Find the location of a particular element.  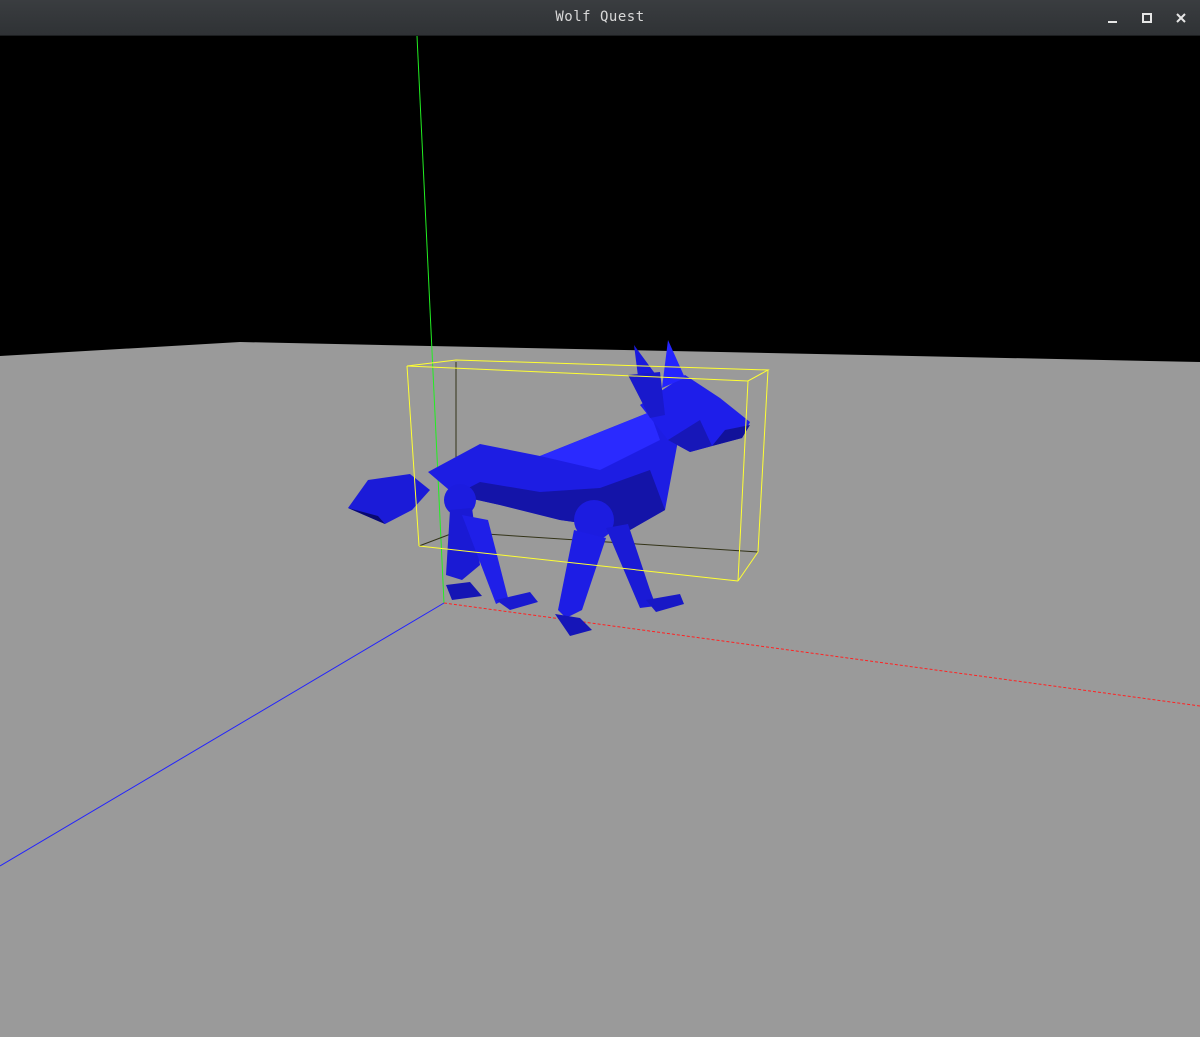

window-title: Wolf Quest is located at coordinates (600, 17).